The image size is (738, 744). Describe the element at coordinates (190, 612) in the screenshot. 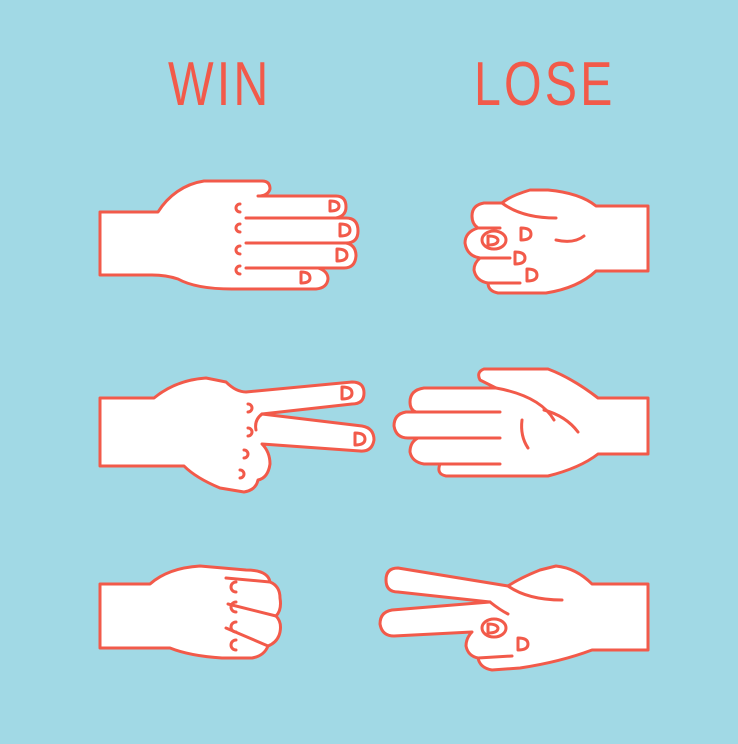

I see `win-rock-hand-icon` at that location.